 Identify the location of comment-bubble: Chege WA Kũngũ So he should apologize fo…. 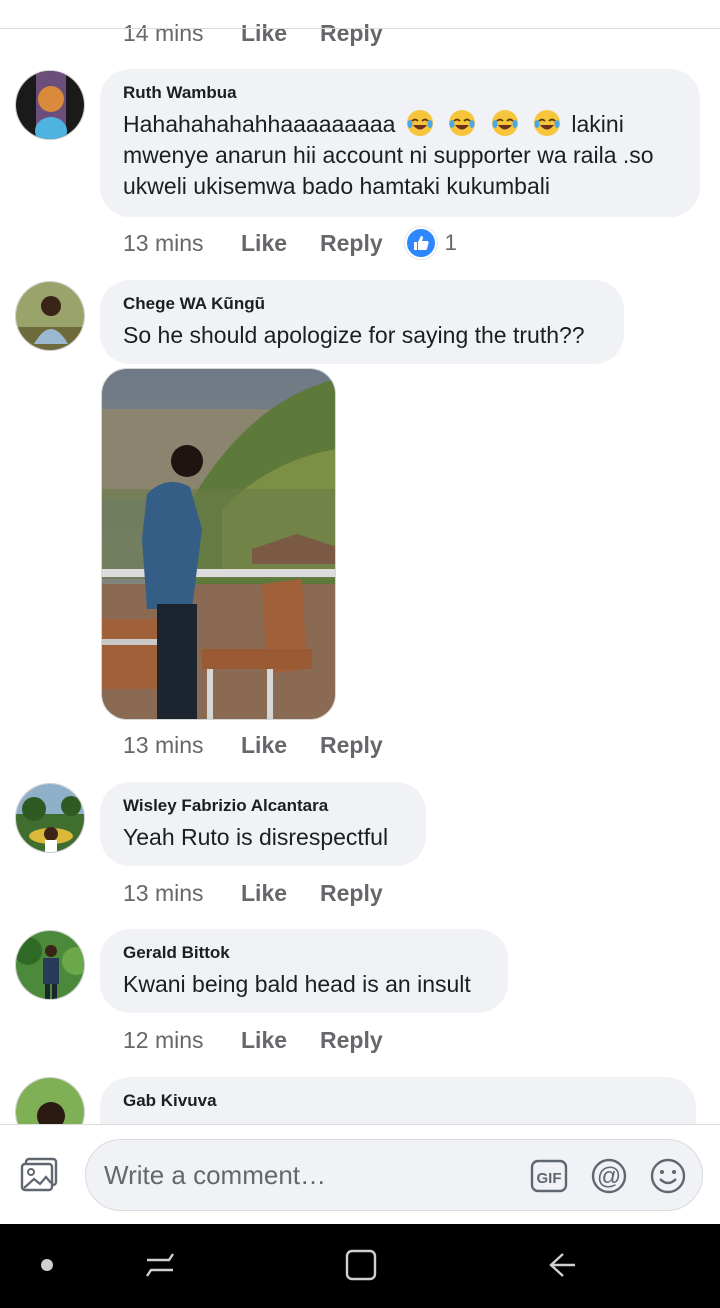
(362, 322).